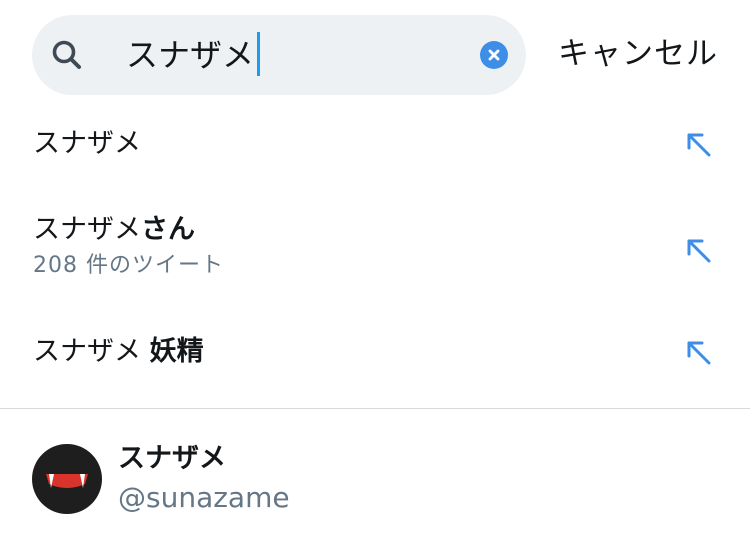 The height and width of the screenshot is (536, 750). I want to click on shark-mouth-logo, so click(67, 481).